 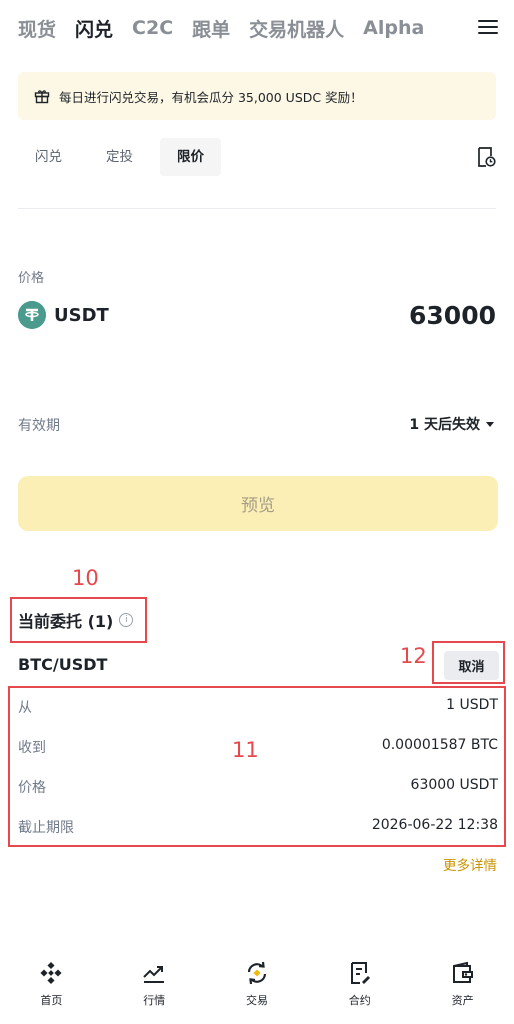 I want to click on validity-dropdown: 1 天后失效, so click(x=451, y=424).